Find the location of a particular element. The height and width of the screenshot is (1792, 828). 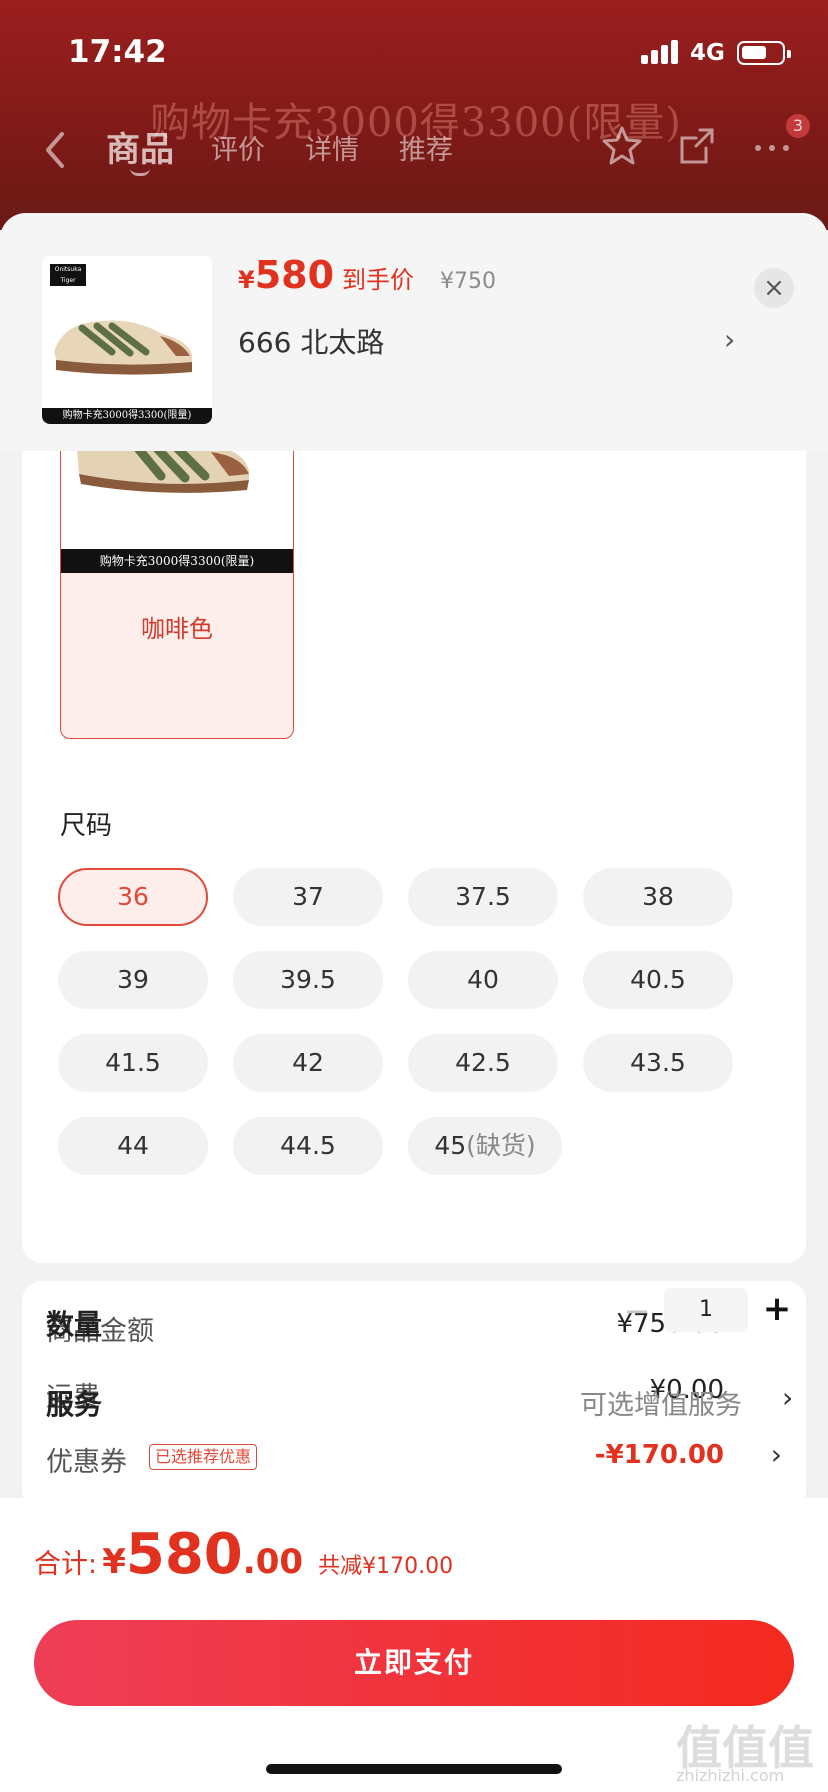

color-option-image is located at coordinates (177, 491).